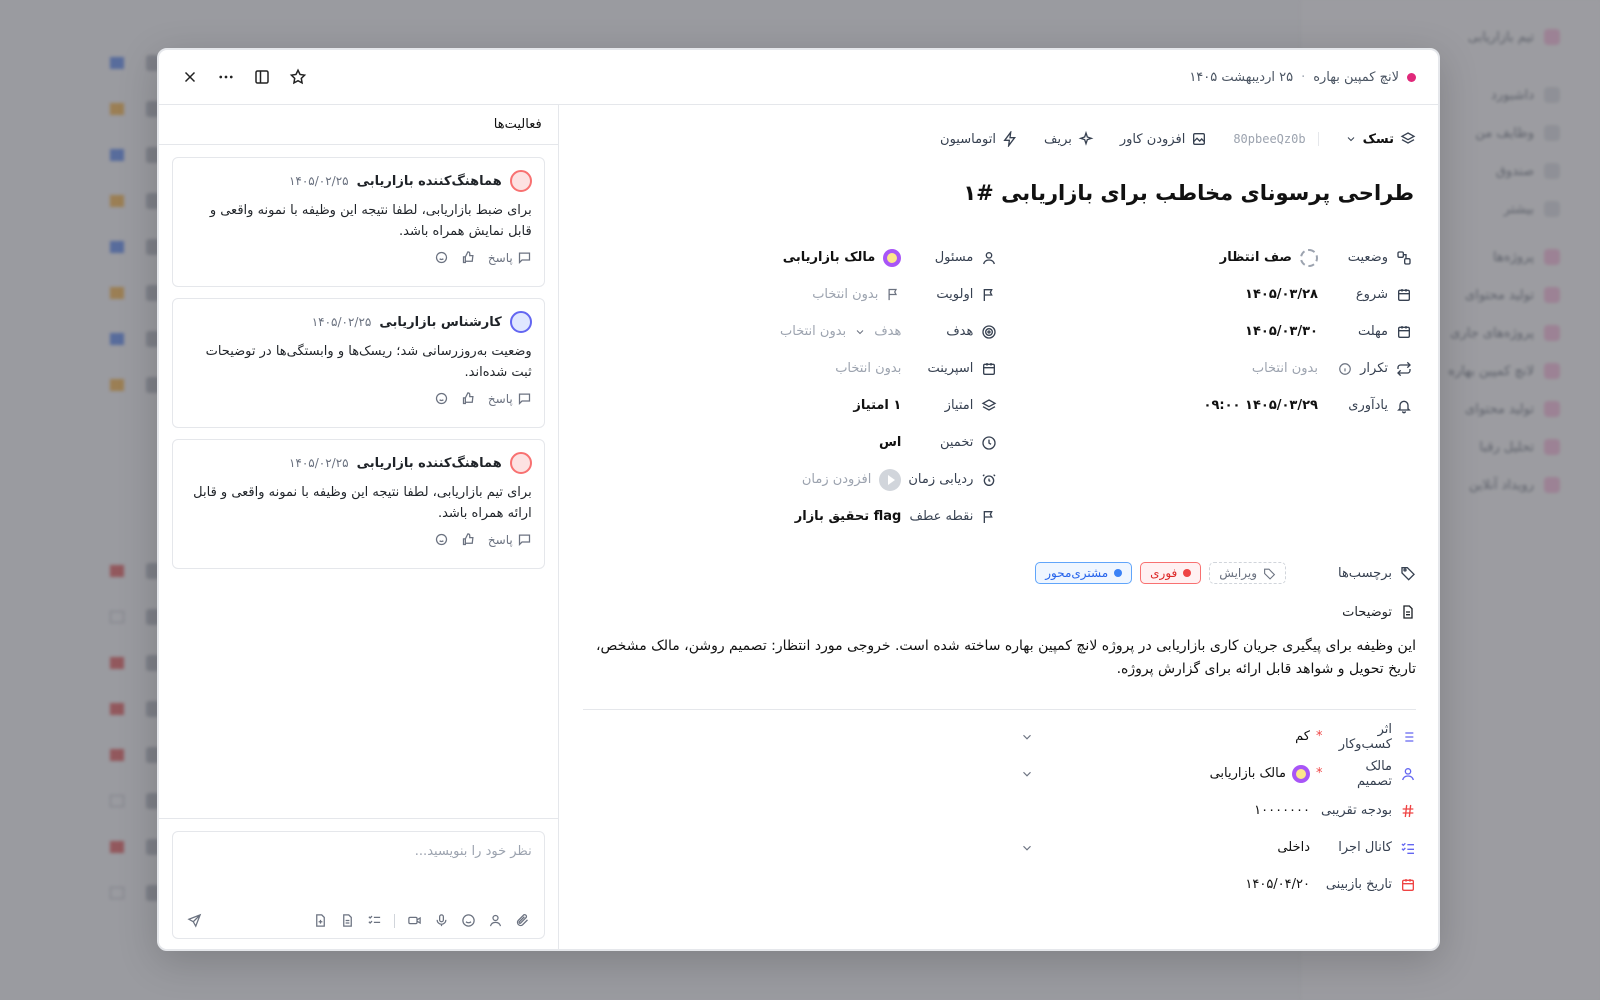 The height and width of the screenshot is (1000, 1600). I want to click on tag-urgent: فوری, so click(1171, 573).